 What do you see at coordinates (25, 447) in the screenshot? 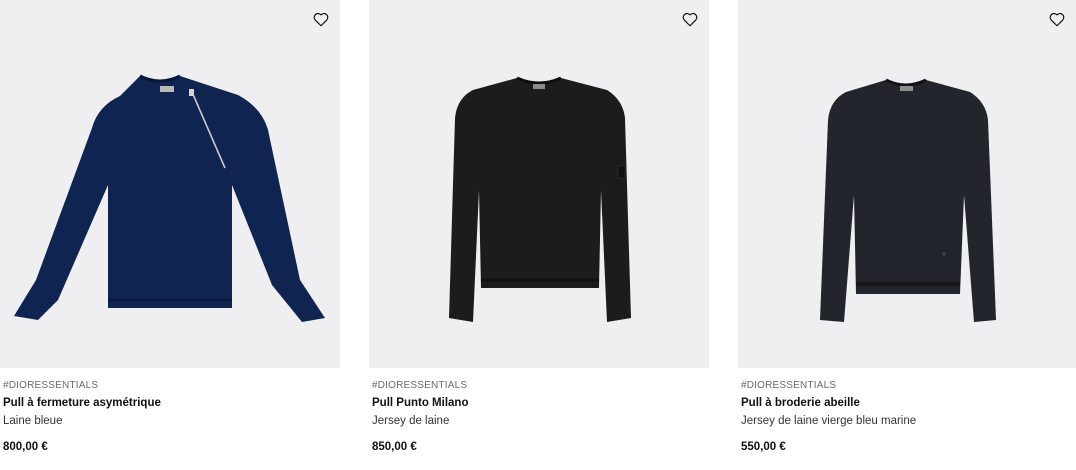
I see `product-price: 800,00 €` at bounding box center [25, 447].